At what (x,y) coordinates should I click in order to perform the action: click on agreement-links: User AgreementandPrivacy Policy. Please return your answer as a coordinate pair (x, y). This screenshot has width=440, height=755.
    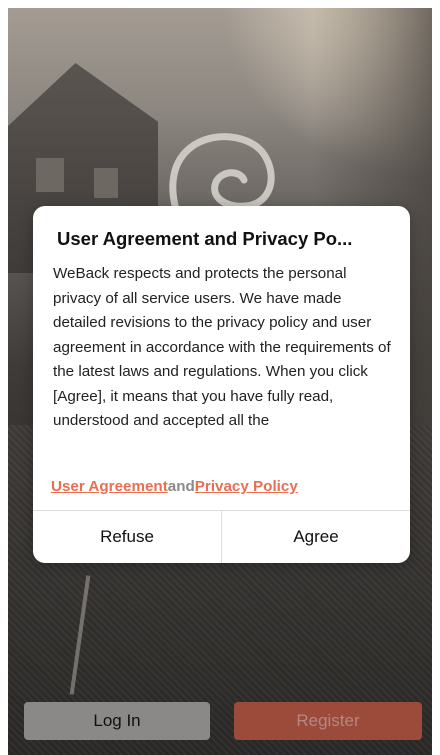
    Looking at the image, I should click on (174, 486).